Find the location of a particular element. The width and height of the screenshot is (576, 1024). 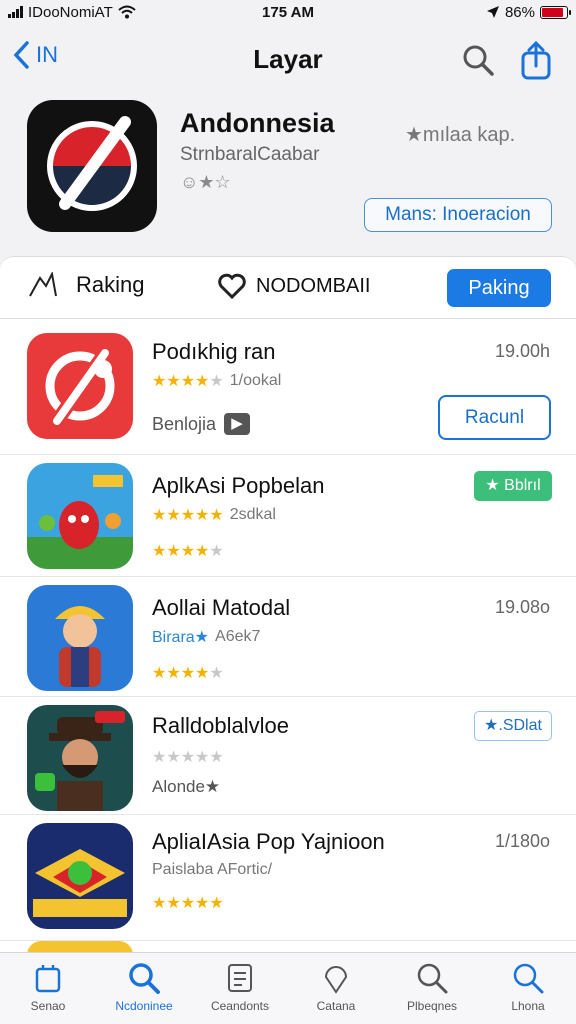

app-logo-graphic is located at coordinates (92, 163).